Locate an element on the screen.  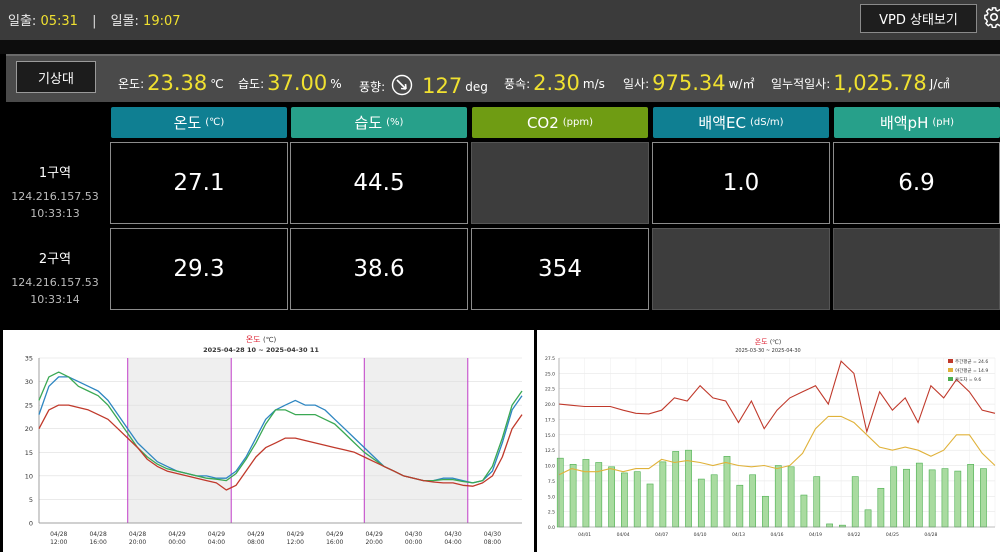
y-tick-label: 10.0 is located at coordinates (550, 467).